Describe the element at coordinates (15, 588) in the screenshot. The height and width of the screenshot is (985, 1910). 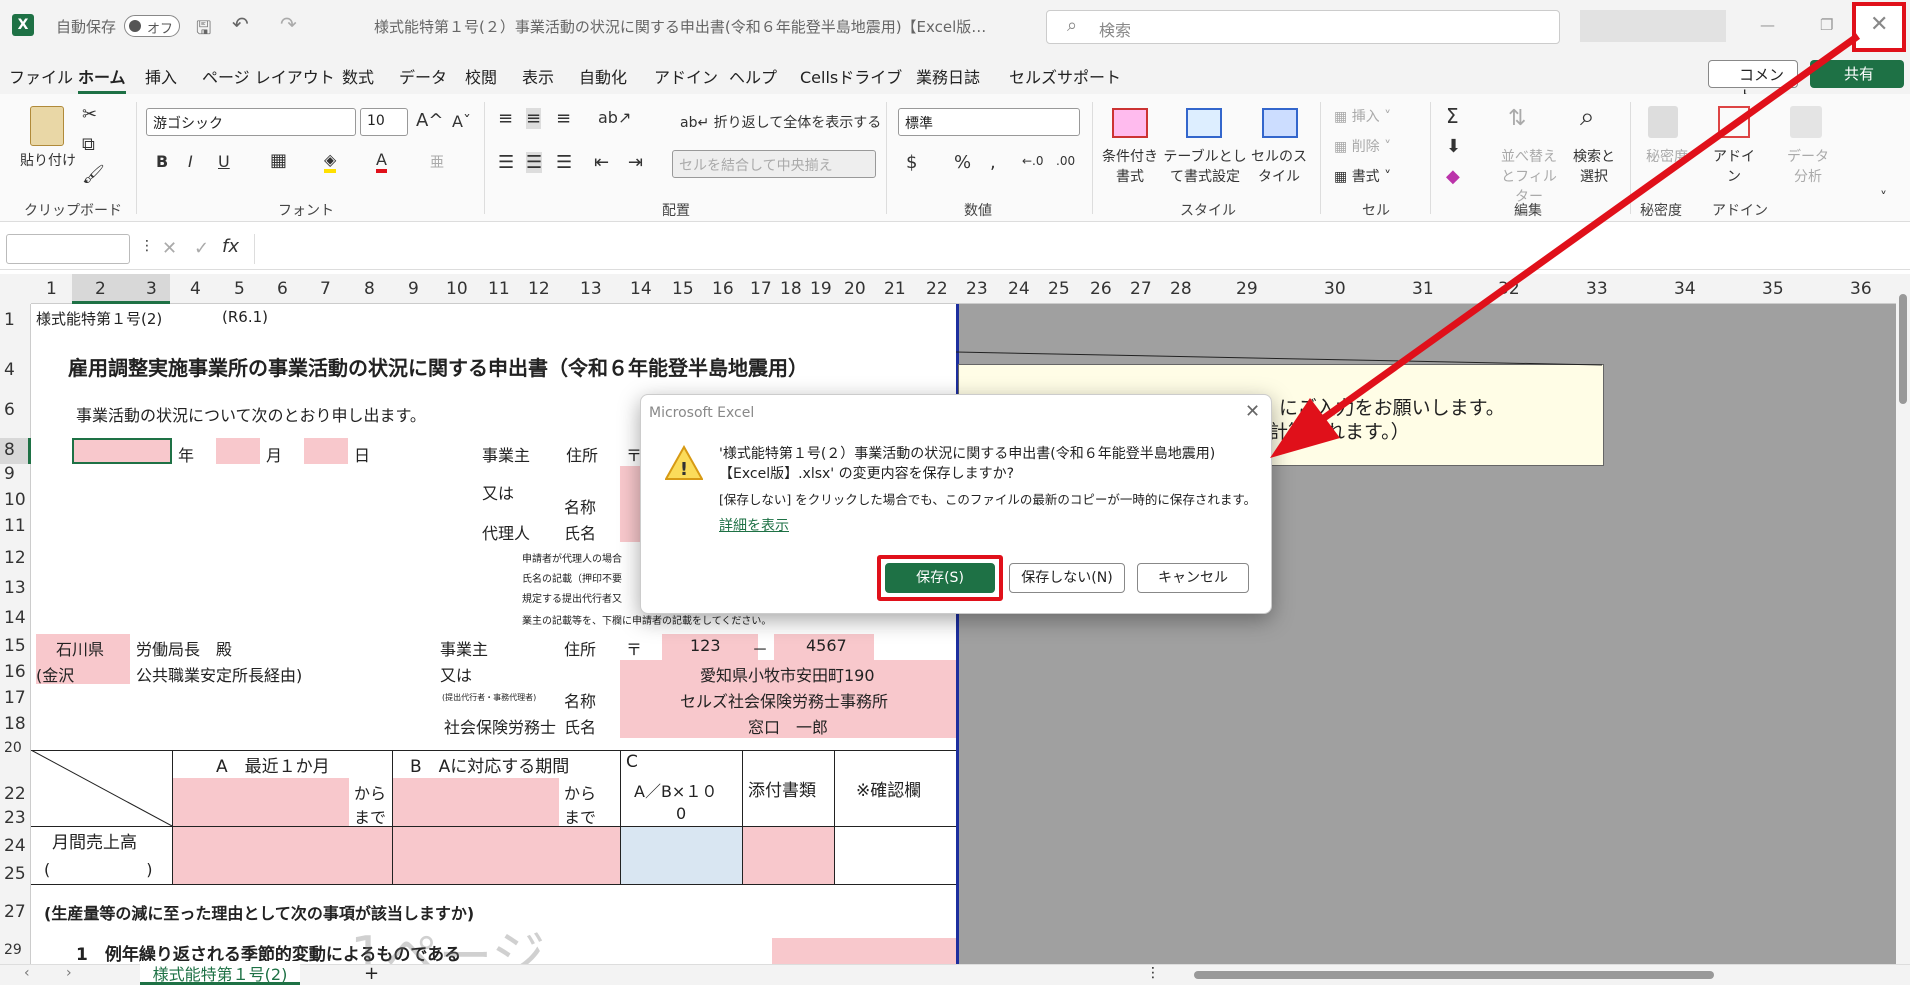
I see `row-header-13: 13` at that location.